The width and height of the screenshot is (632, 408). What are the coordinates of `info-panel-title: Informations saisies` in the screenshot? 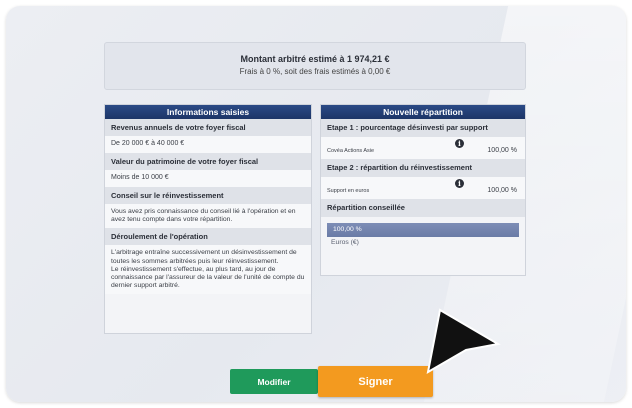 It's located at (208, 112).